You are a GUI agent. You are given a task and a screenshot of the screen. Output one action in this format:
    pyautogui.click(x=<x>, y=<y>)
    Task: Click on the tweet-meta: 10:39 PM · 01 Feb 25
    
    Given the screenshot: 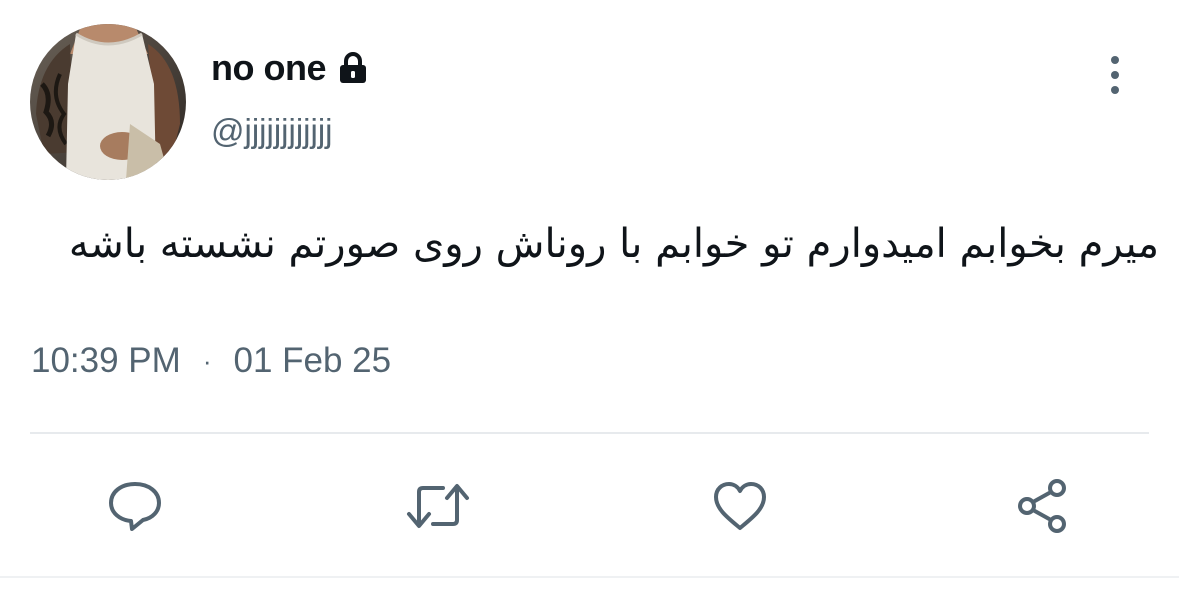 What is the action you would take?
    pyautogui.click(x=211, y=361)
    